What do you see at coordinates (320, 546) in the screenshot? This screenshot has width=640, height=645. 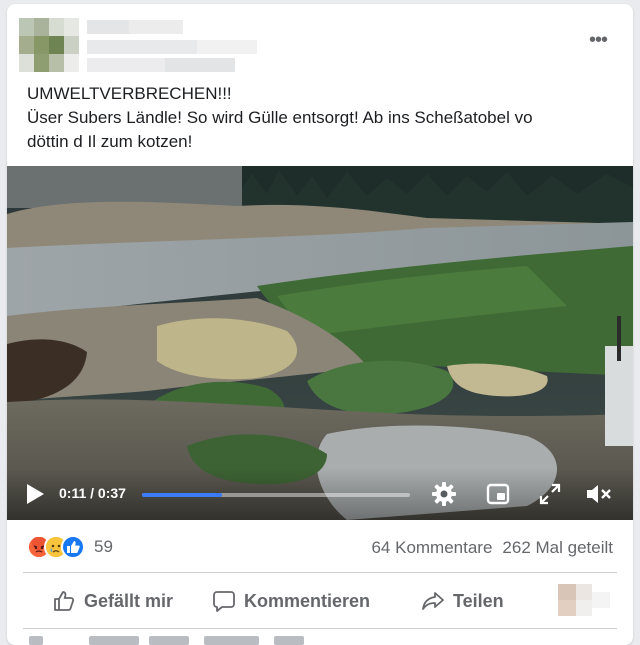 I see `post-stats: 59 64 Kommentare 262 Mal geteilt` at bounding box center [320, 546].